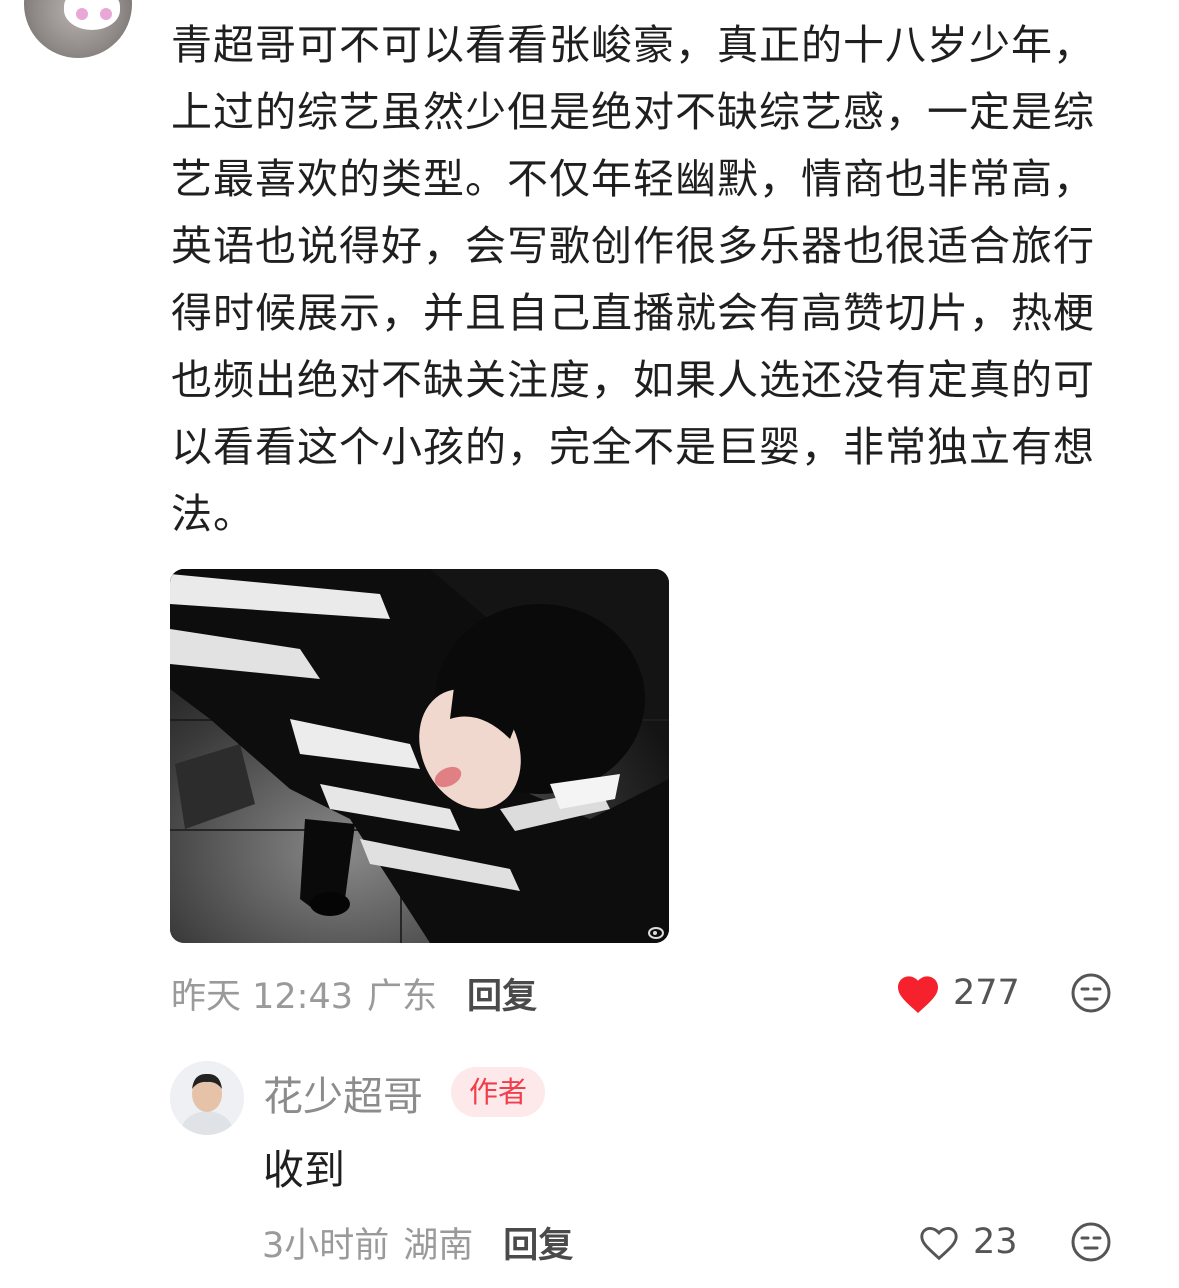 Image resolution: width=1179 pixels, height=1288 pixels. Describe the element at coordinates (995, 1242) in the screenshot. I see `reply-like-count: 23` at that location.